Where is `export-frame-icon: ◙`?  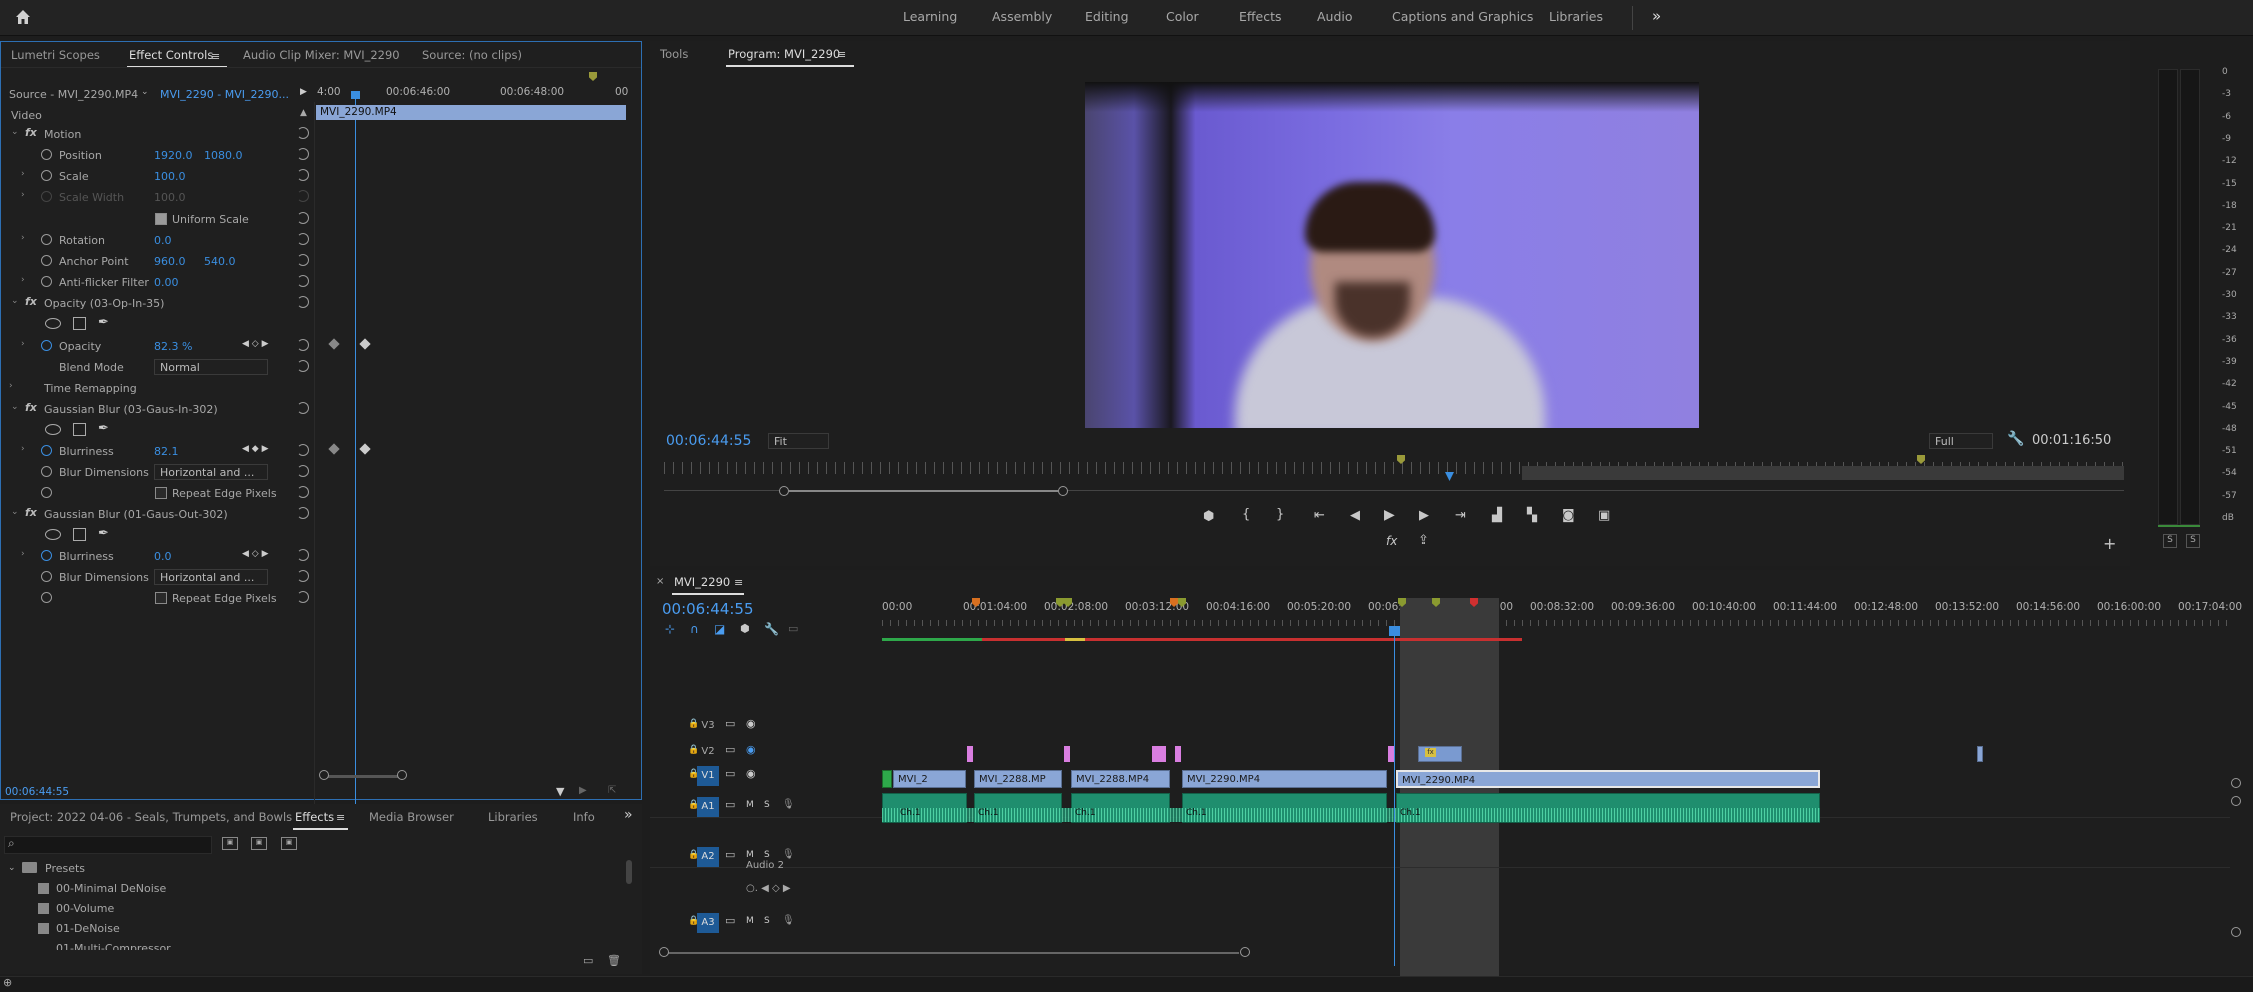 export-frame-icon: ◙ is located at coordinates (1568, 515).